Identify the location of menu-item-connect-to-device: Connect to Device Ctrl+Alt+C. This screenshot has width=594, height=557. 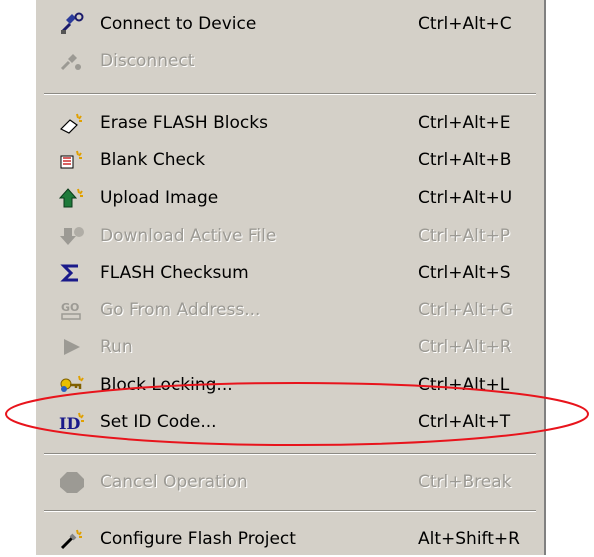
(290, 24).